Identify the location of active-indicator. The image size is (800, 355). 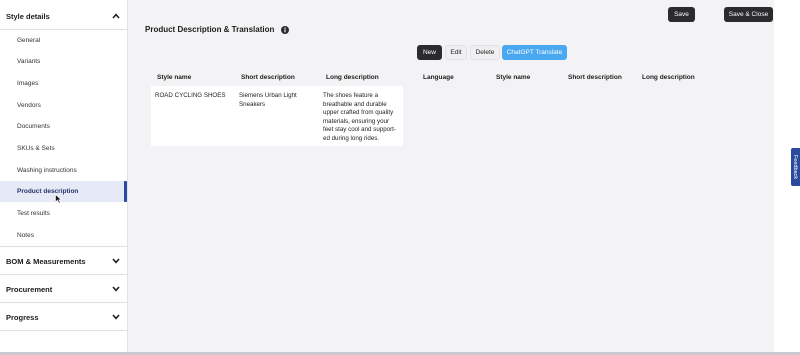
(125, 191).